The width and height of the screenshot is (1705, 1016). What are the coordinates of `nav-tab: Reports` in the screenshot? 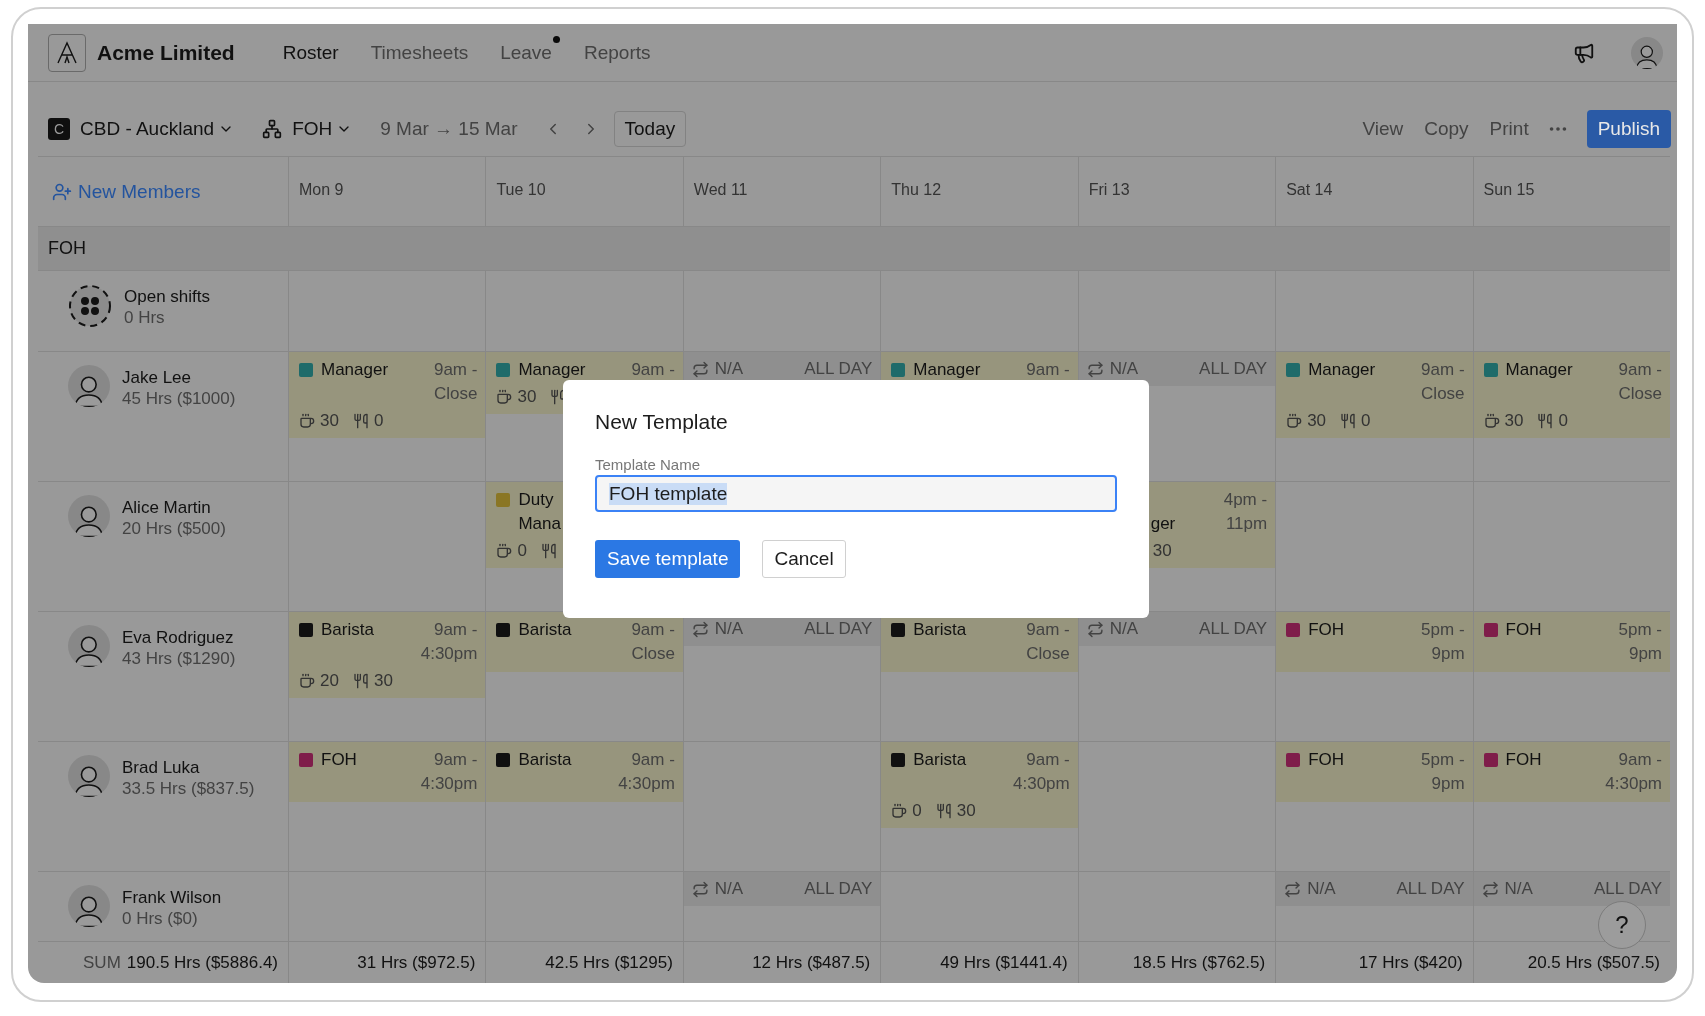 It's located at (617, 52).